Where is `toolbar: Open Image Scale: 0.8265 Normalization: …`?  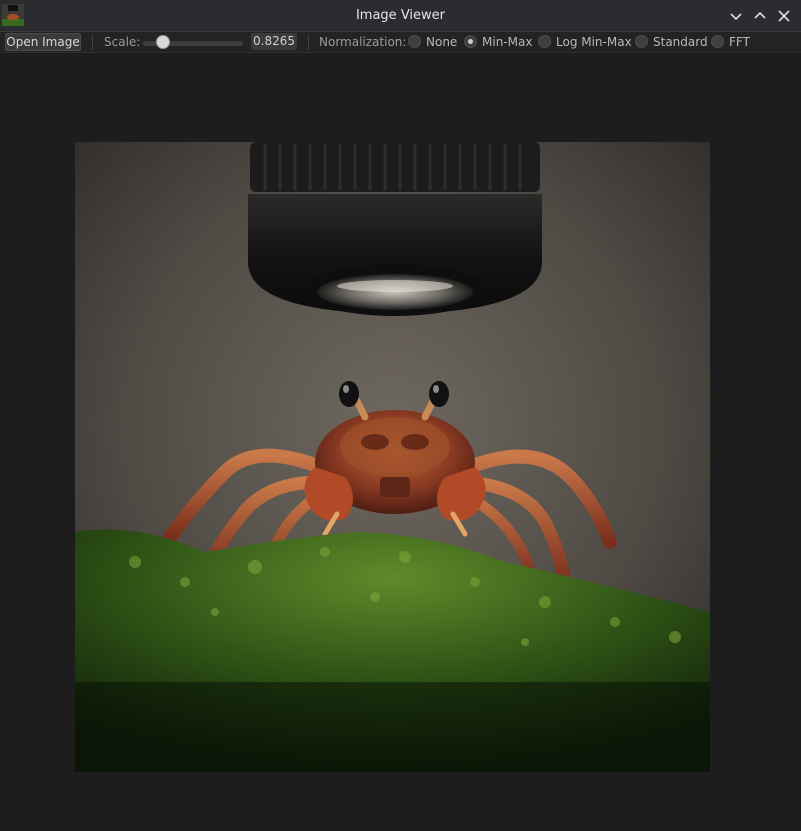 toolbar: Open Image Scale: 0.8265 Normalization: … is located at coordinates (400, 42).